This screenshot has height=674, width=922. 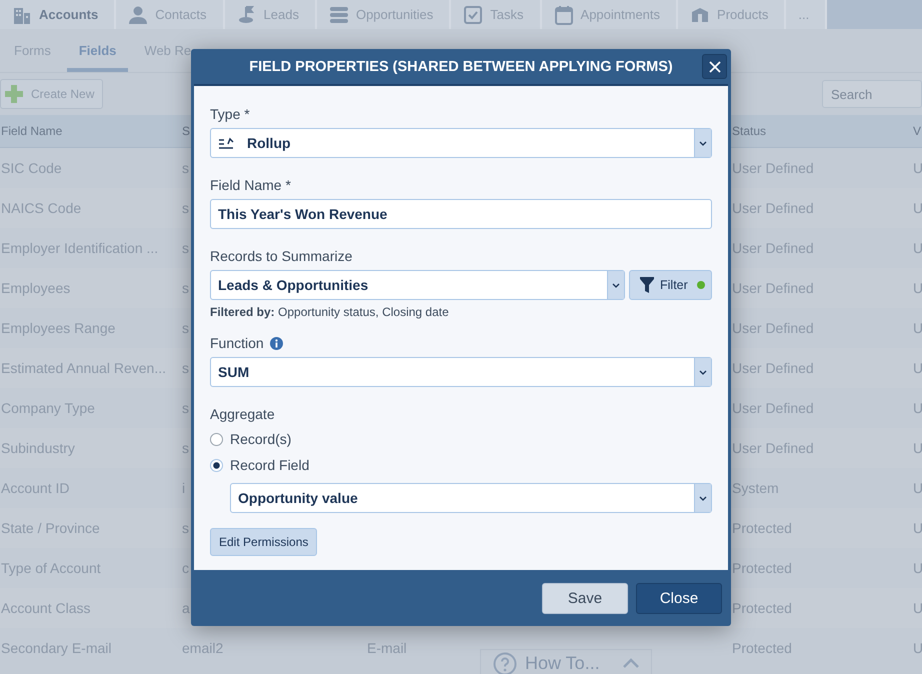 I want to click on person-icon, so click(x=138, y=14).